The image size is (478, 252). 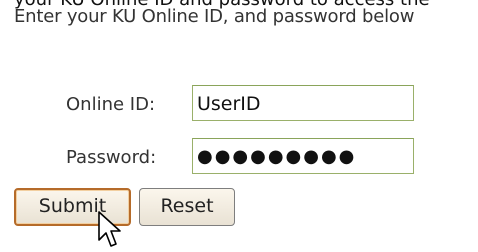 What do you see at coordinates (111, 104) in the screenshot?
I see `online-id-label: Online ID:` at bounding box center [111, 104].